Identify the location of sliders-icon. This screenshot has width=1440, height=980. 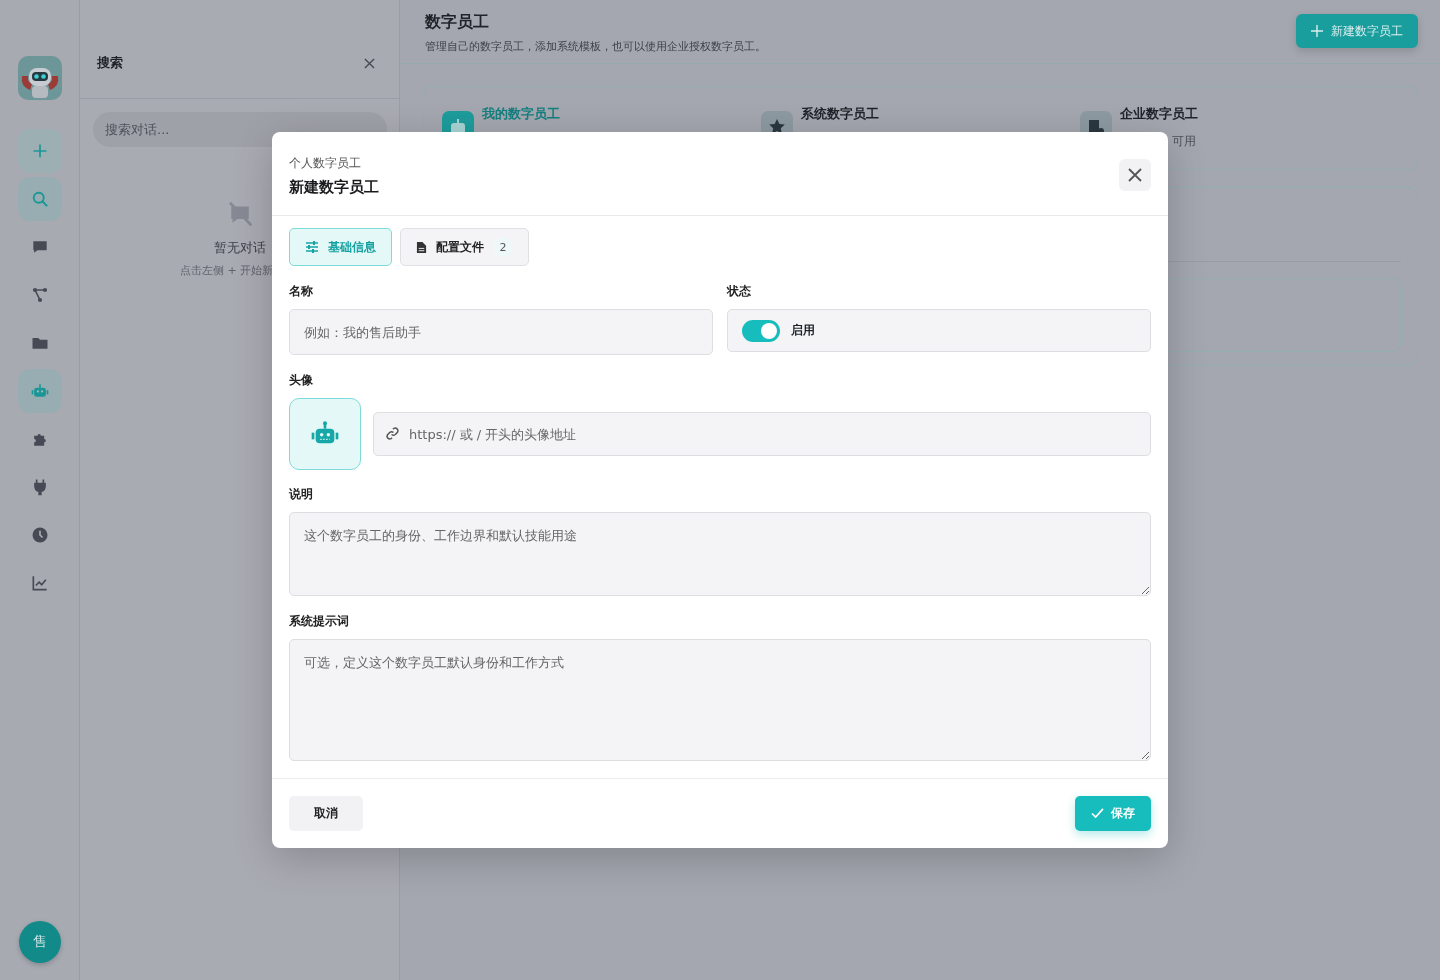
(312, 247).